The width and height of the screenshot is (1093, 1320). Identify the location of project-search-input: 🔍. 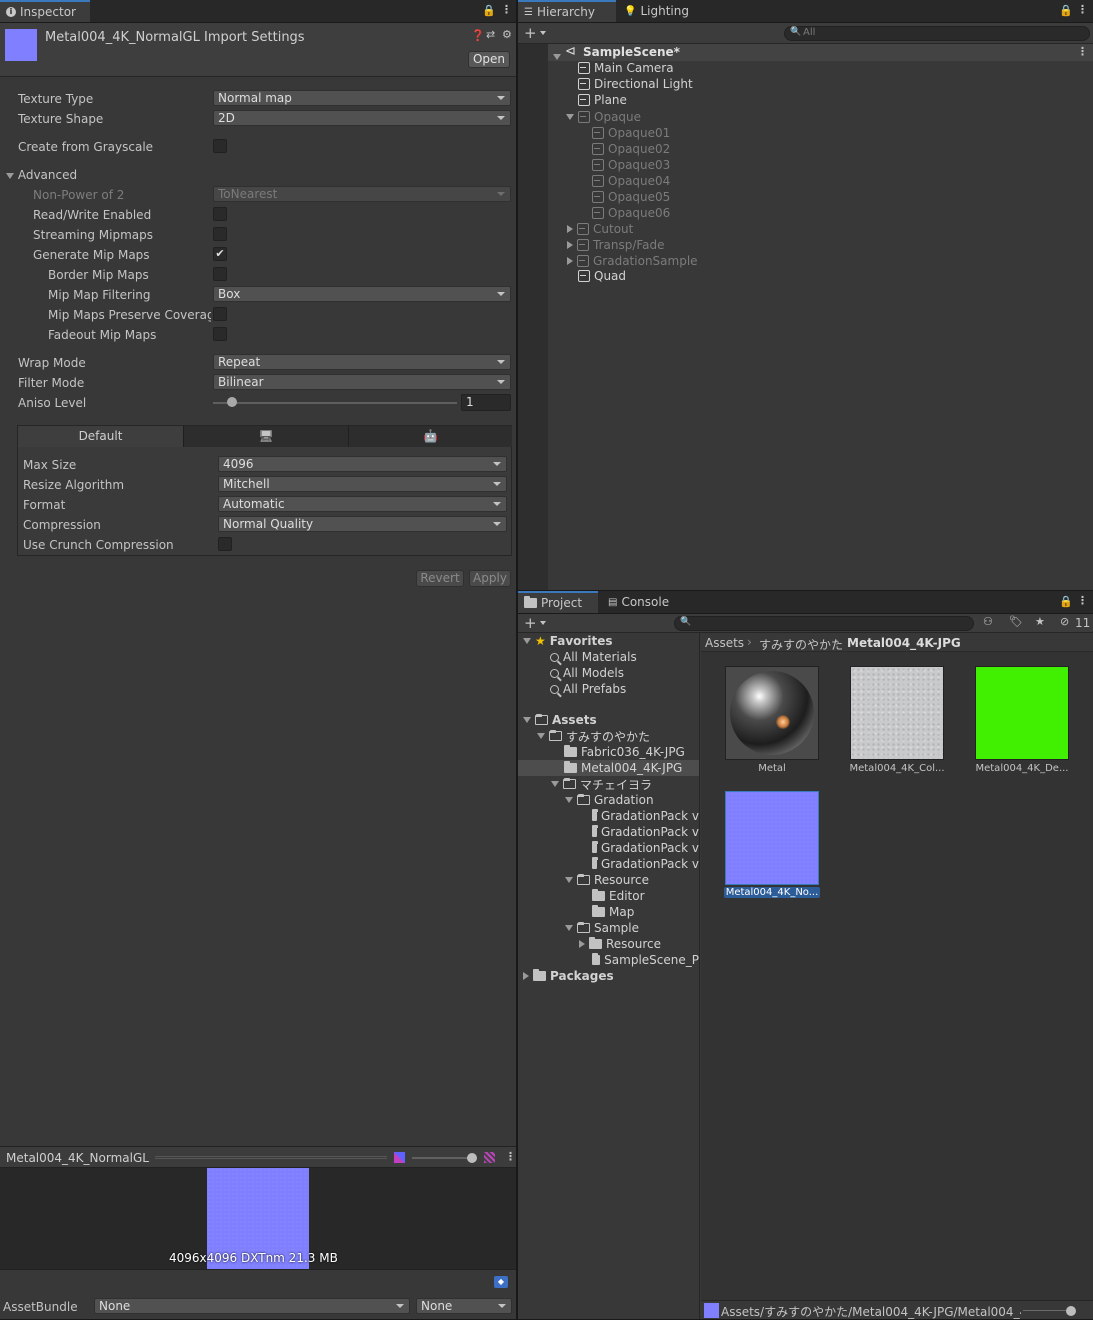
(824, 623).